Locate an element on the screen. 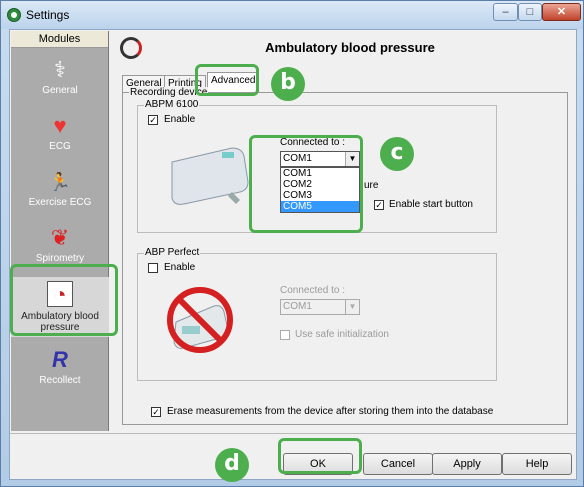 This screenshot has height=487, width=584. unsupported-device-image is located at coordinates (200, 320).